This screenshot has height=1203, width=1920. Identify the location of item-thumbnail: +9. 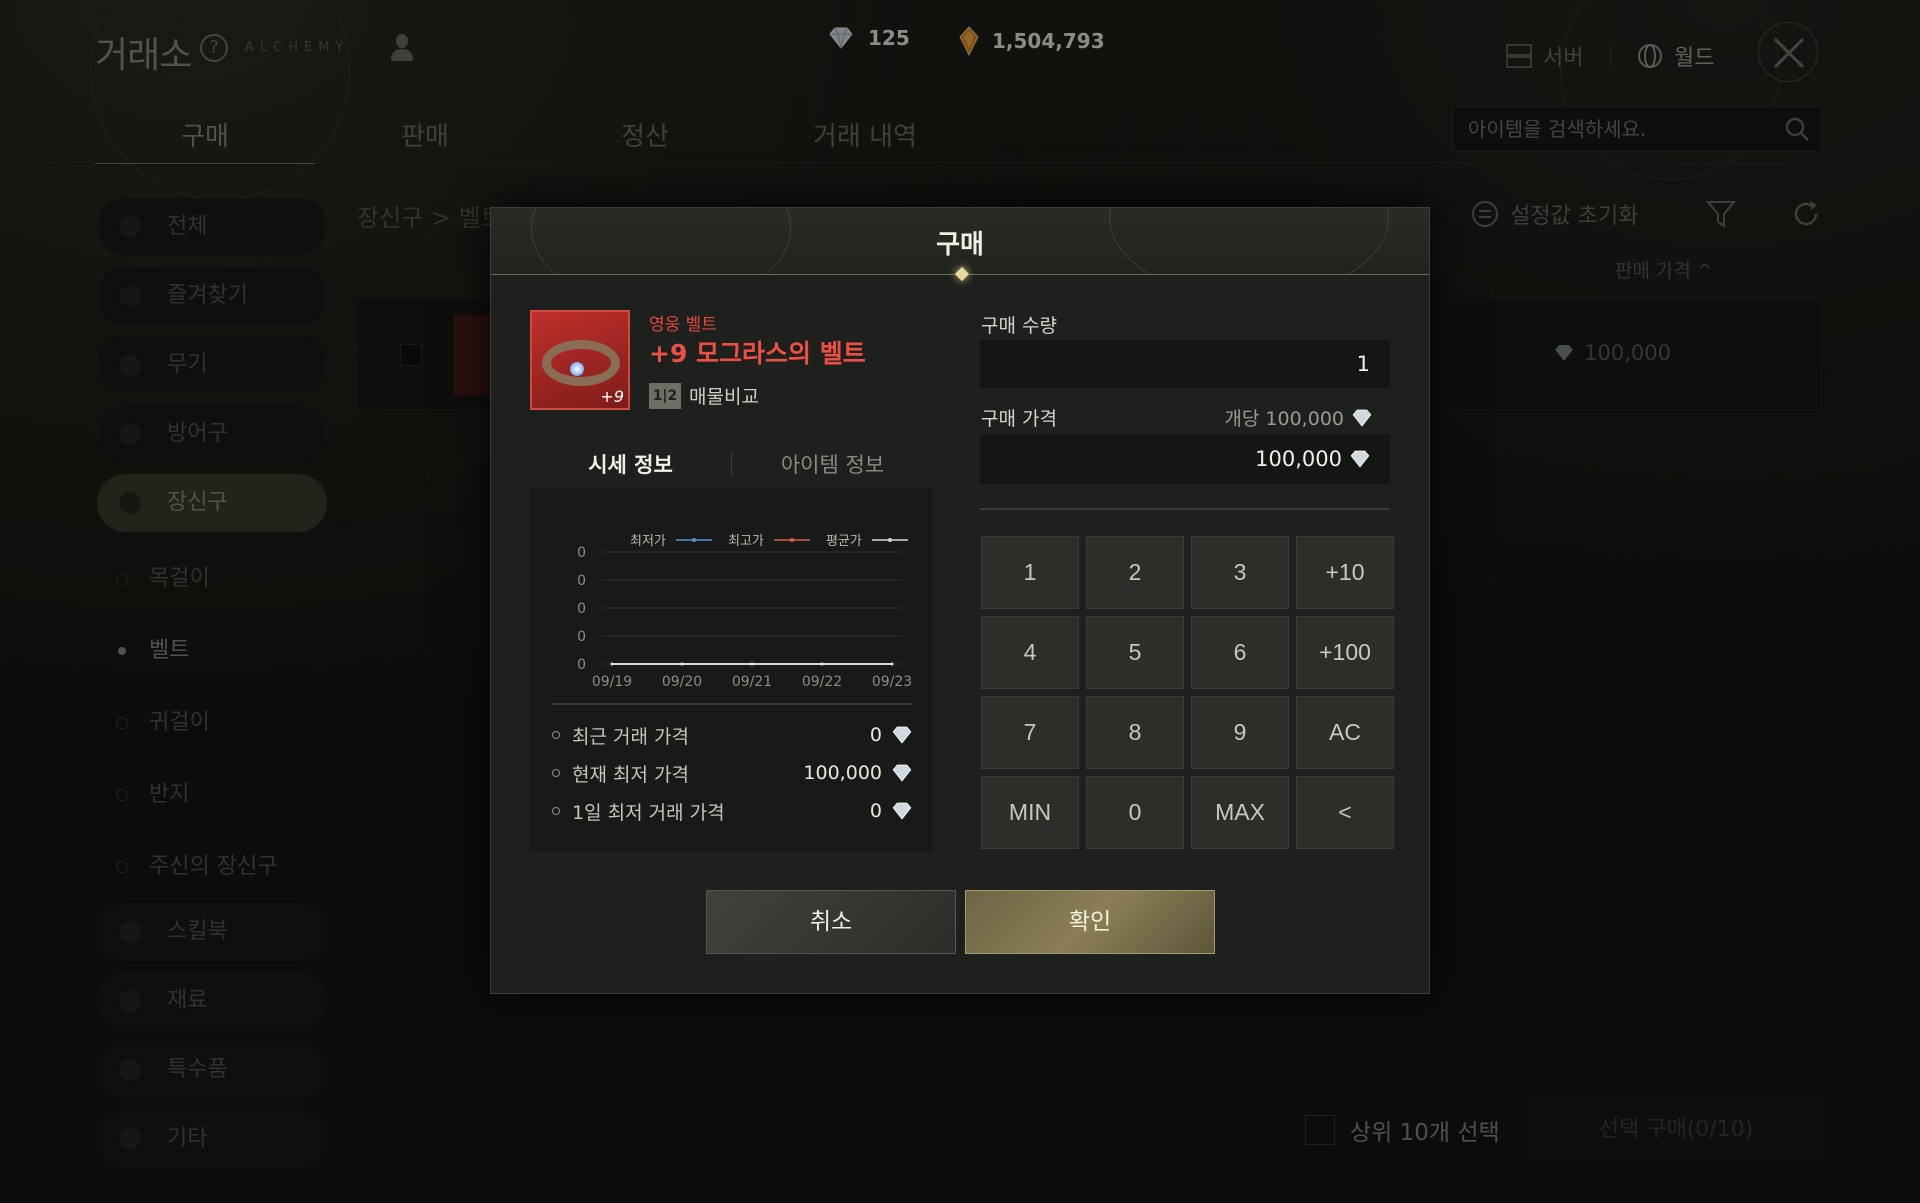
(580, 360).